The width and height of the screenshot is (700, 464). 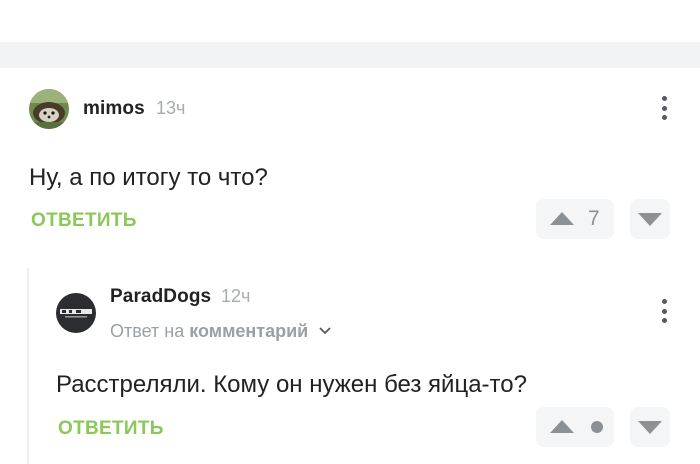 I want to click on section-divider, so click(x=350, y=55).